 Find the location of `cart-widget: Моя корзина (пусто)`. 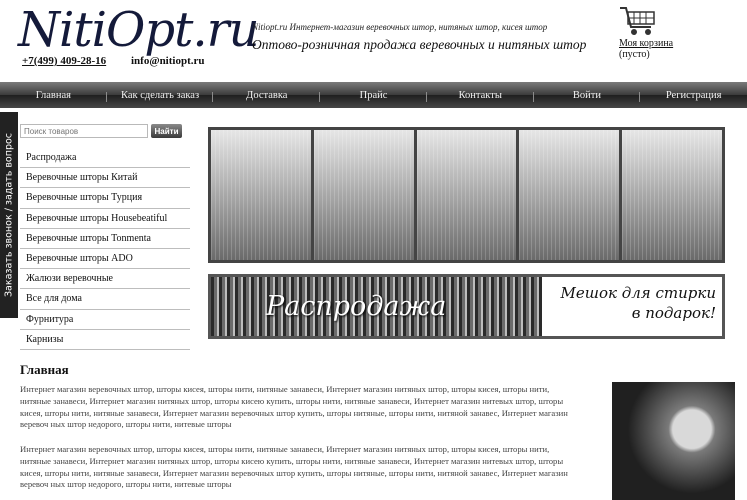

cart-widget: Моя корзина (пусто) is located at coordinates (664, 32).